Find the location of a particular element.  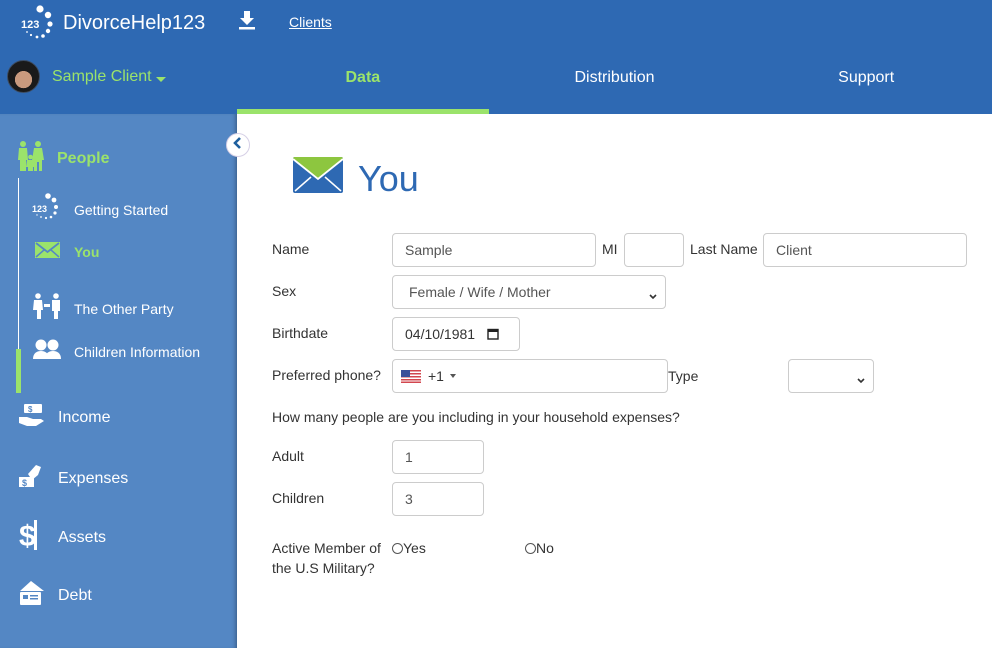

mi-input is located at coordinates (654, 250).